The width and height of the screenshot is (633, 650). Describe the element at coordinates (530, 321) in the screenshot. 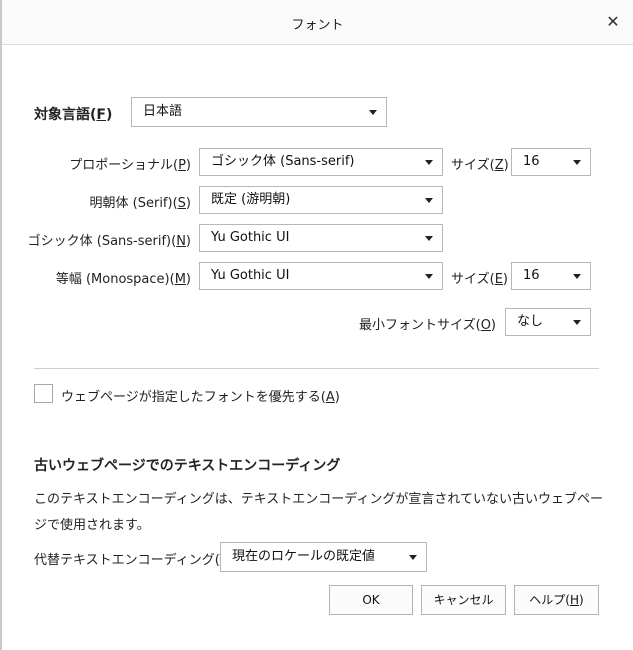

I see `min-font-size-value: なし` at that location.